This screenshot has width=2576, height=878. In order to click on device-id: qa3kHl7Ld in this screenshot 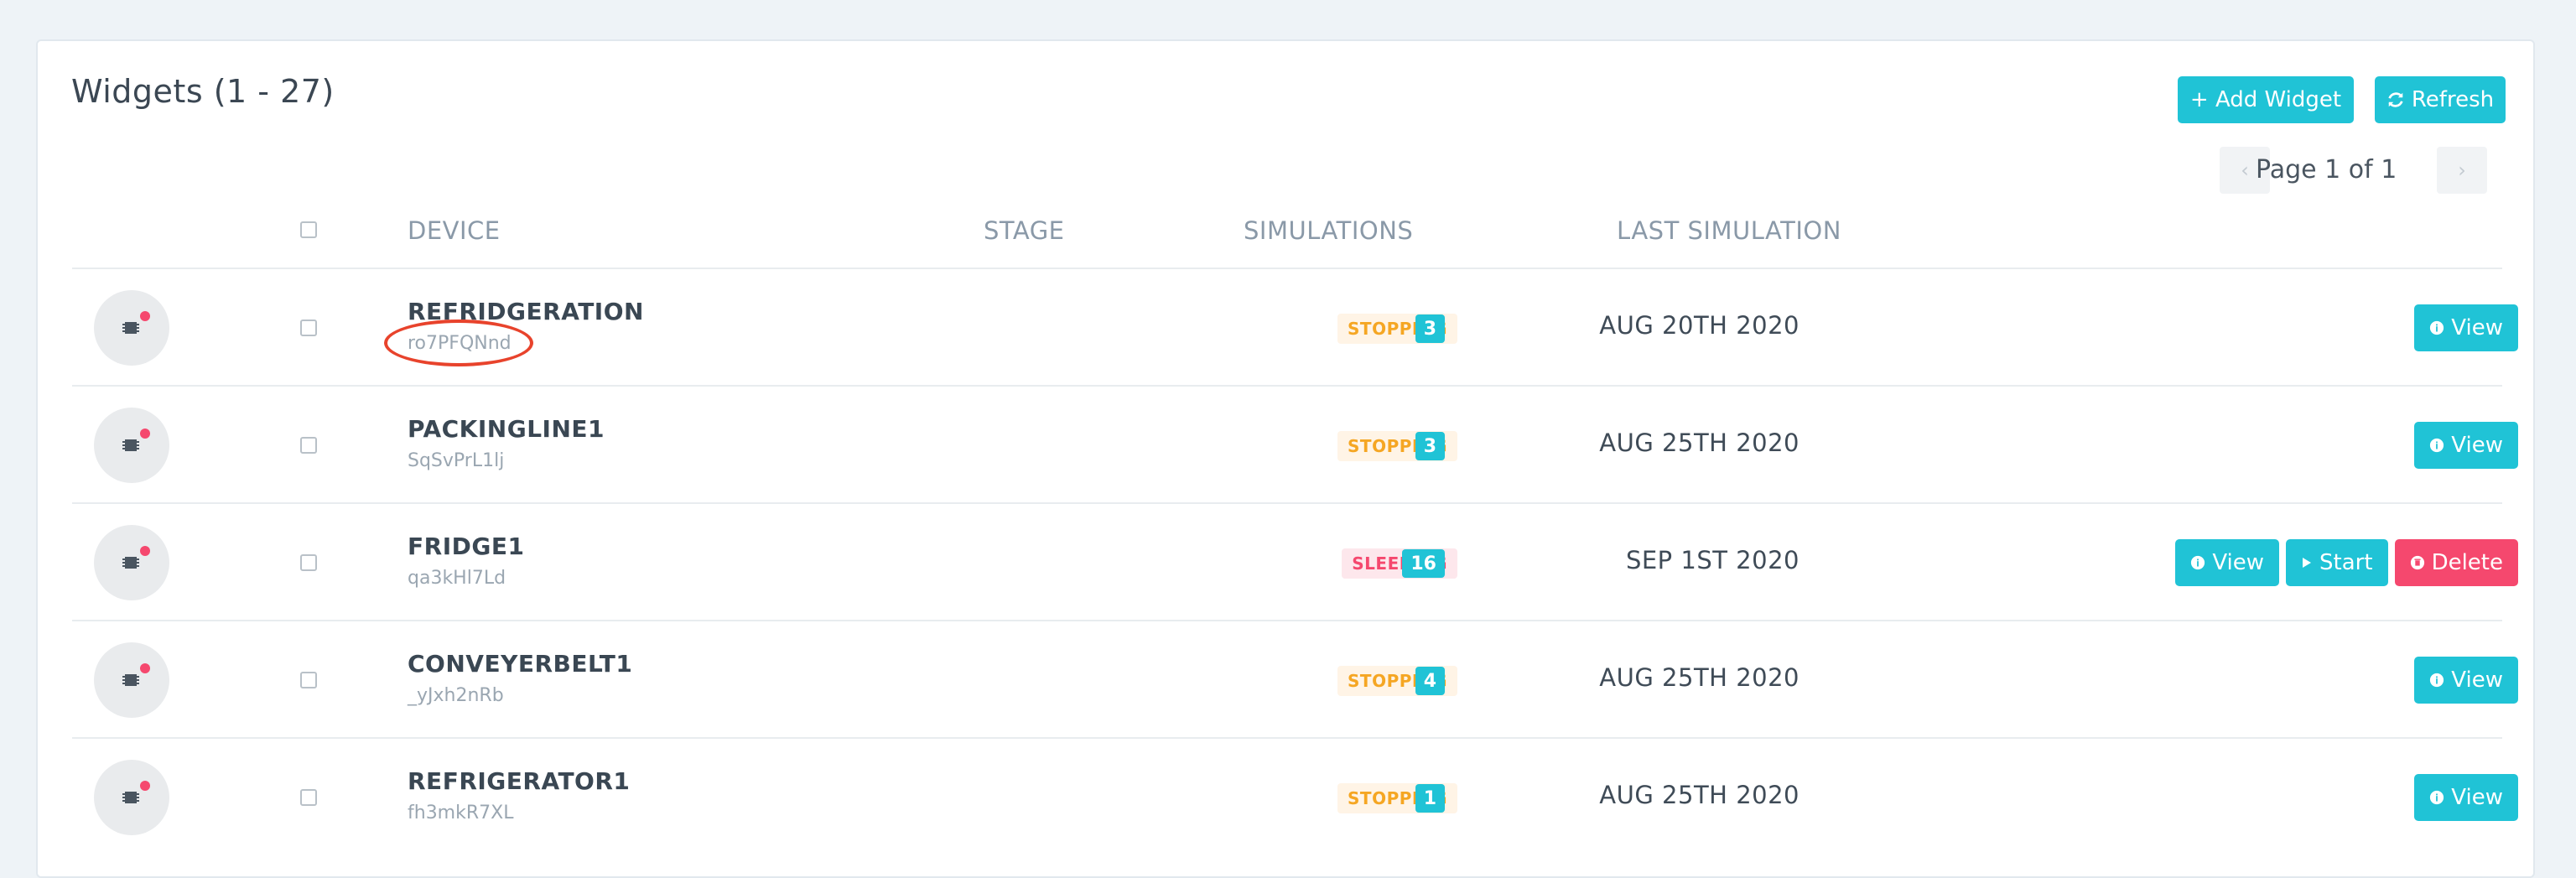, I will do `click(457, 578)`.